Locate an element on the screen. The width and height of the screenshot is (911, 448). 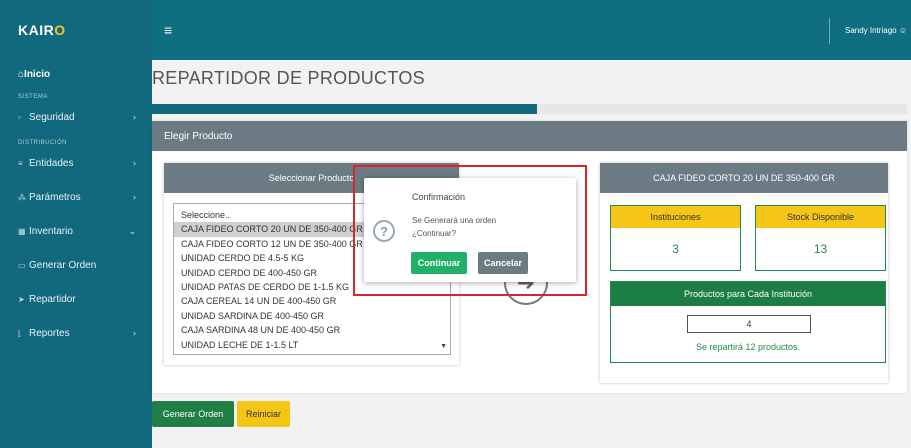
list-icon: ≡ is located at coordinates (20, 163).